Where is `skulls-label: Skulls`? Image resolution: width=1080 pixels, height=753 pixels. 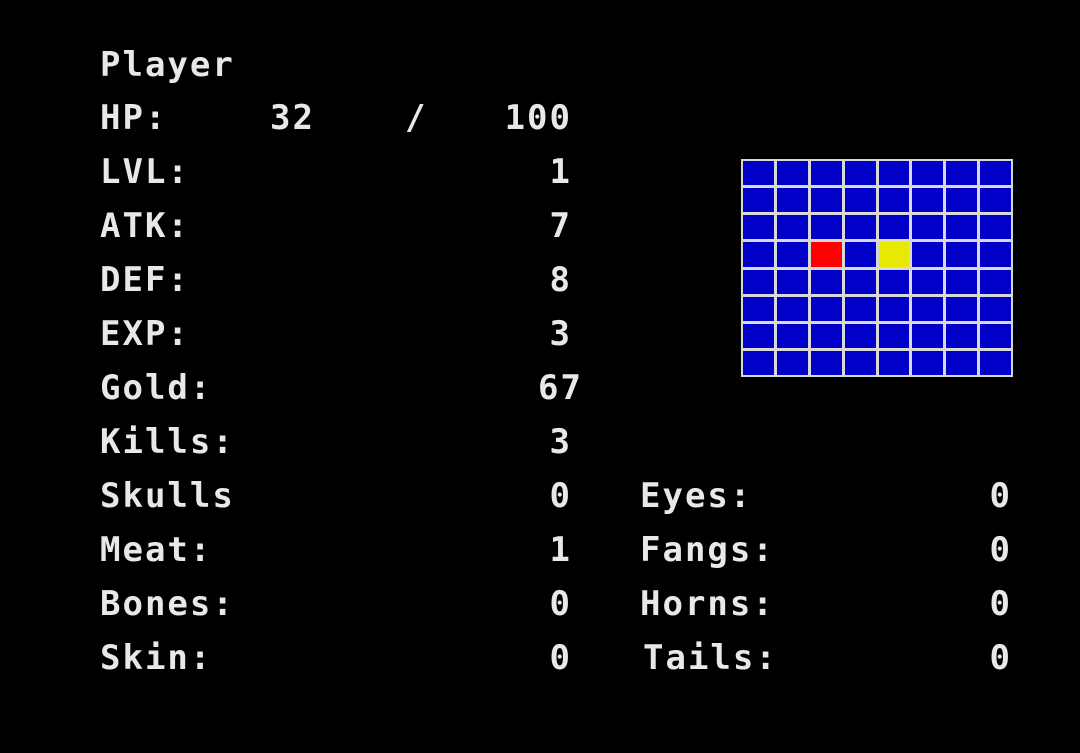 skulls-label: Skulls is located at coordinates (167, 496).